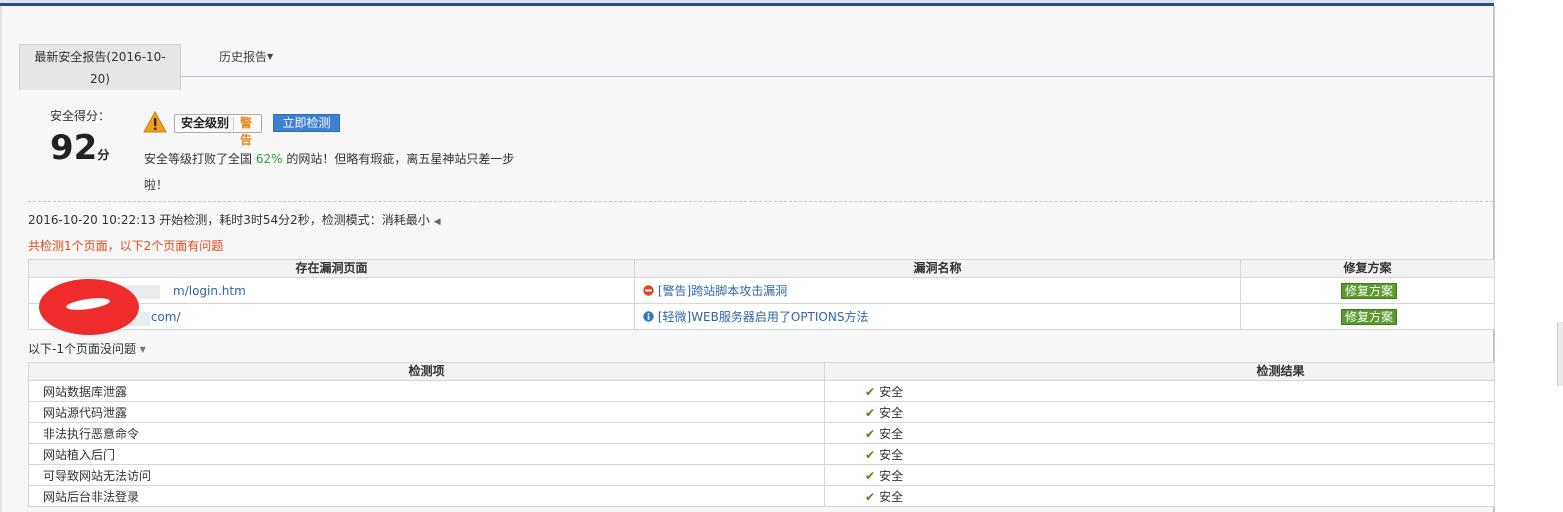  I want to click on vuln-page-link: .com/, so click(164, 317).